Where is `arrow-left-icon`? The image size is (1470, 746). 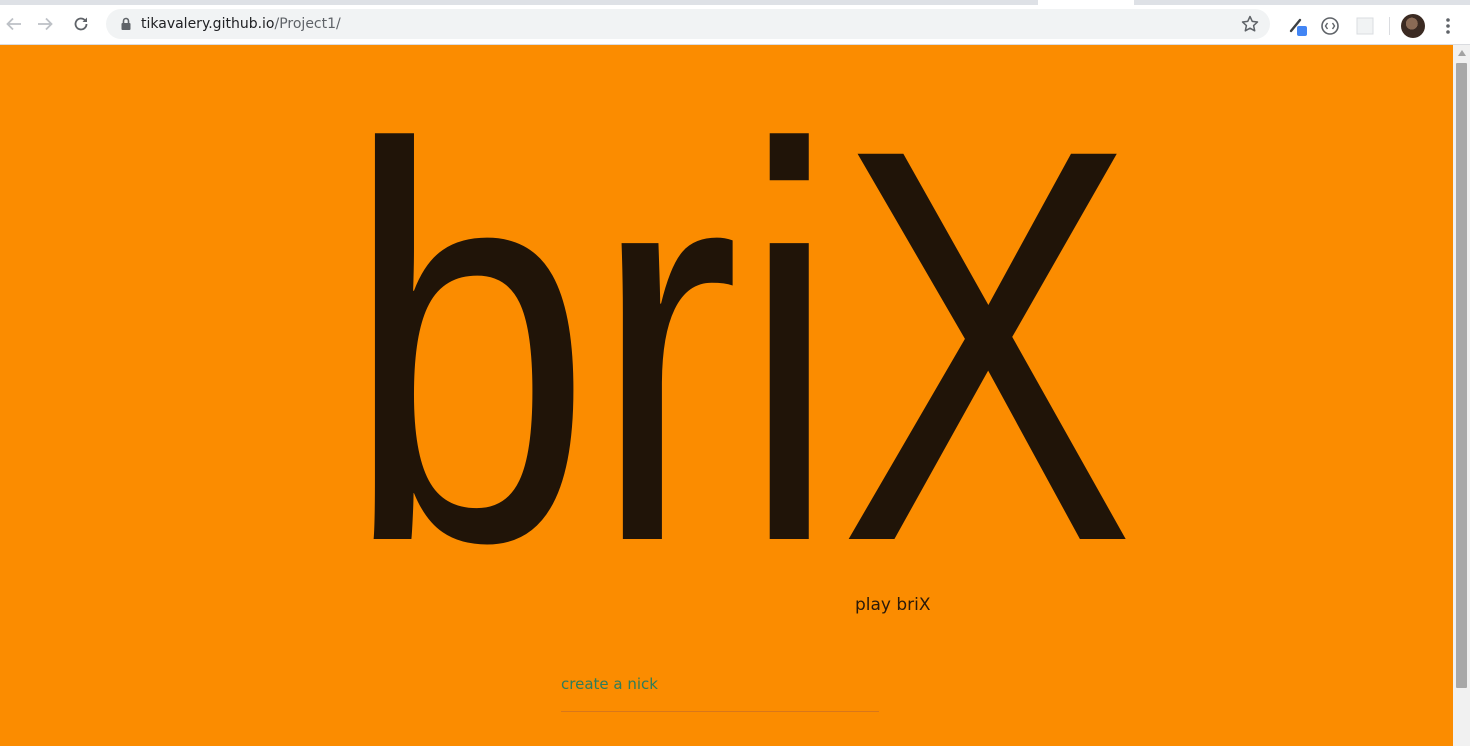 arrow-left-icon is located at coordinates (13, 24).